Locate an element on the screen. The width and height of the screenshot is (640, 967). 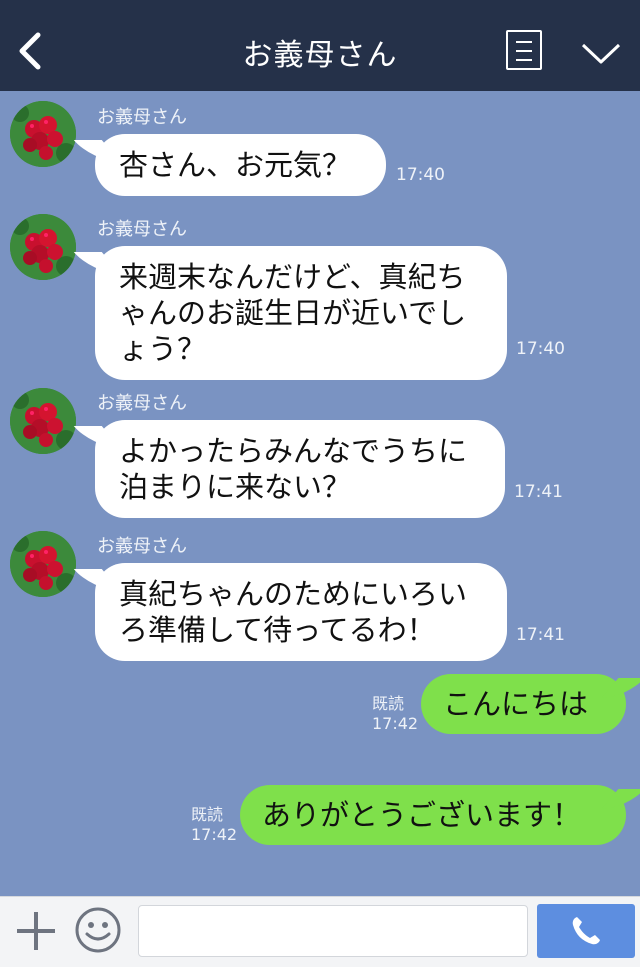
chat-header: お義母さん is located at coordinates (320, 45).